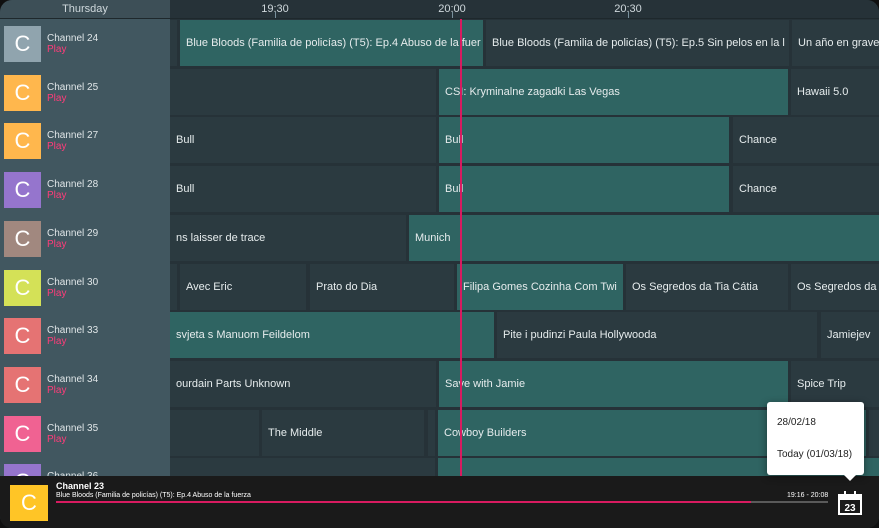  What do you see at coordinates (814, 454) in the screenshot?
I see `date-option-today: Today (01/03/18)` at bounding box center [814, 454].